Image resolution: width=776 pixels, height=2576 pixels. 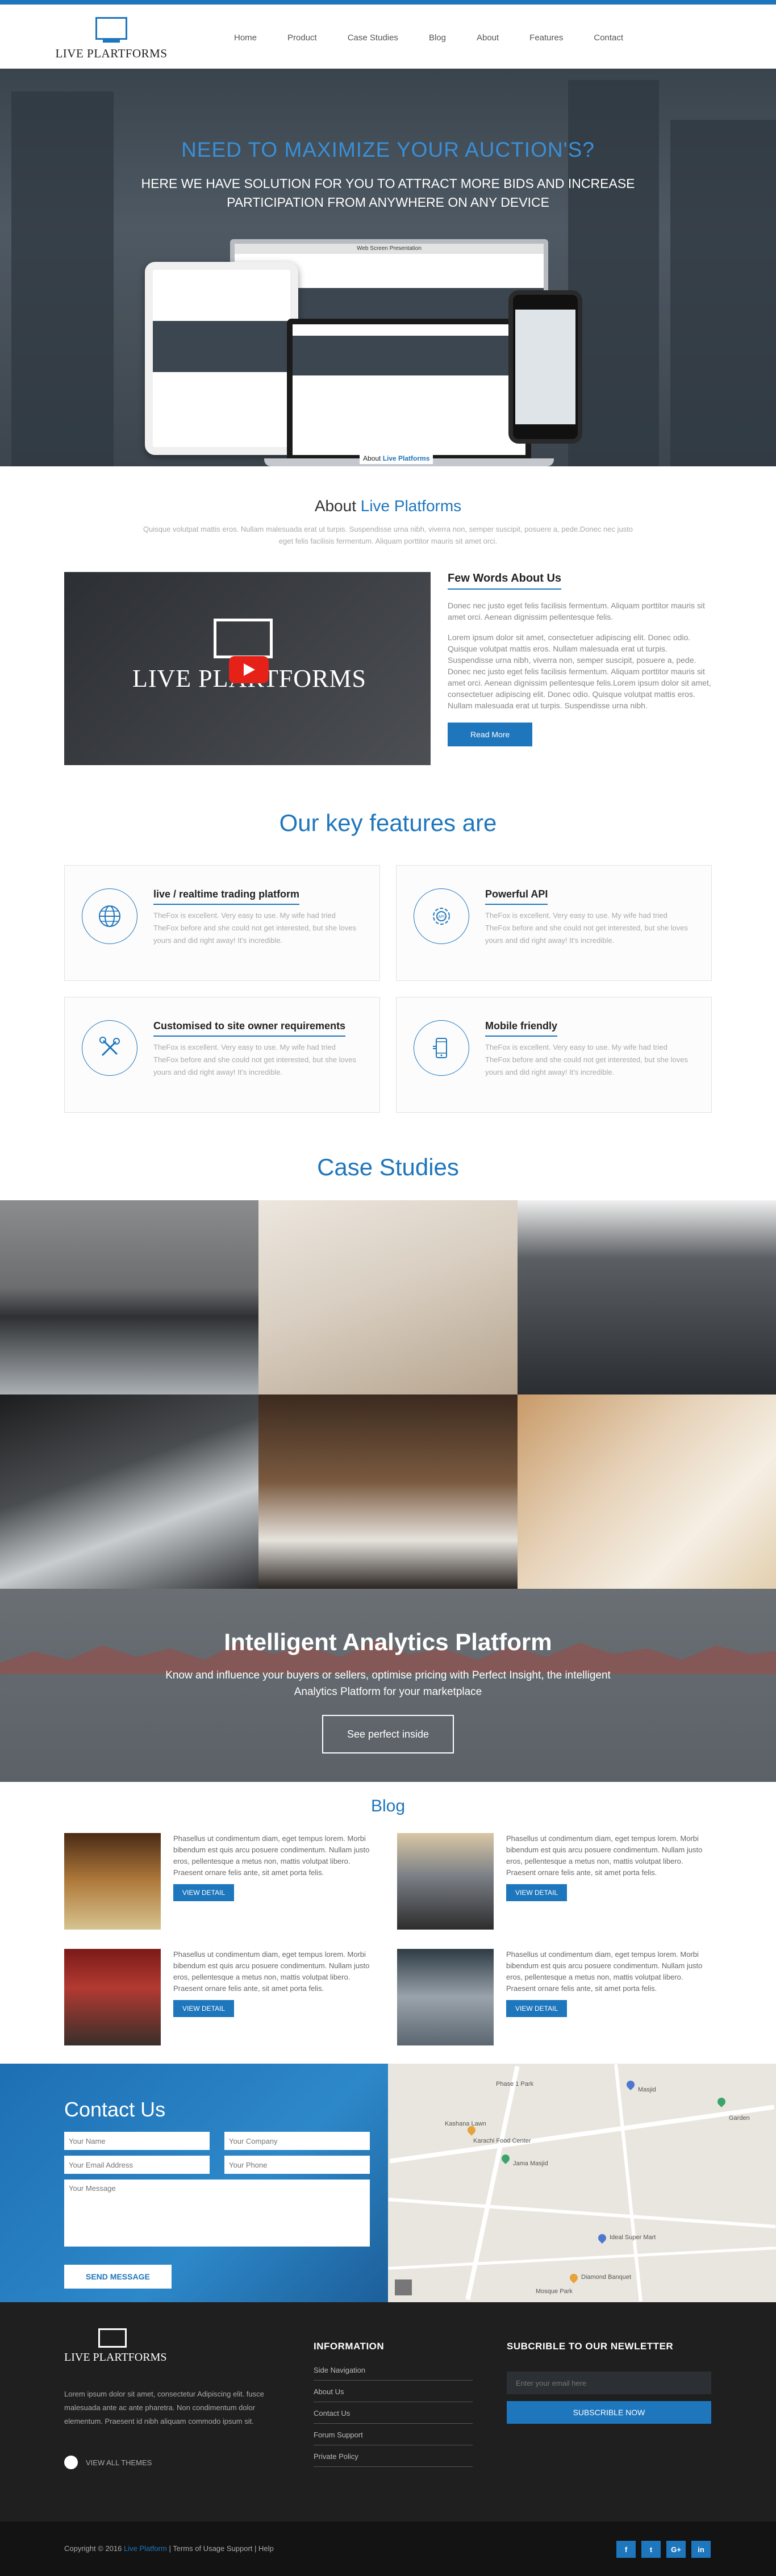 I want to click on view-all-themes-link: VIEW ALL THEMES, so click(x=108, y=2463).